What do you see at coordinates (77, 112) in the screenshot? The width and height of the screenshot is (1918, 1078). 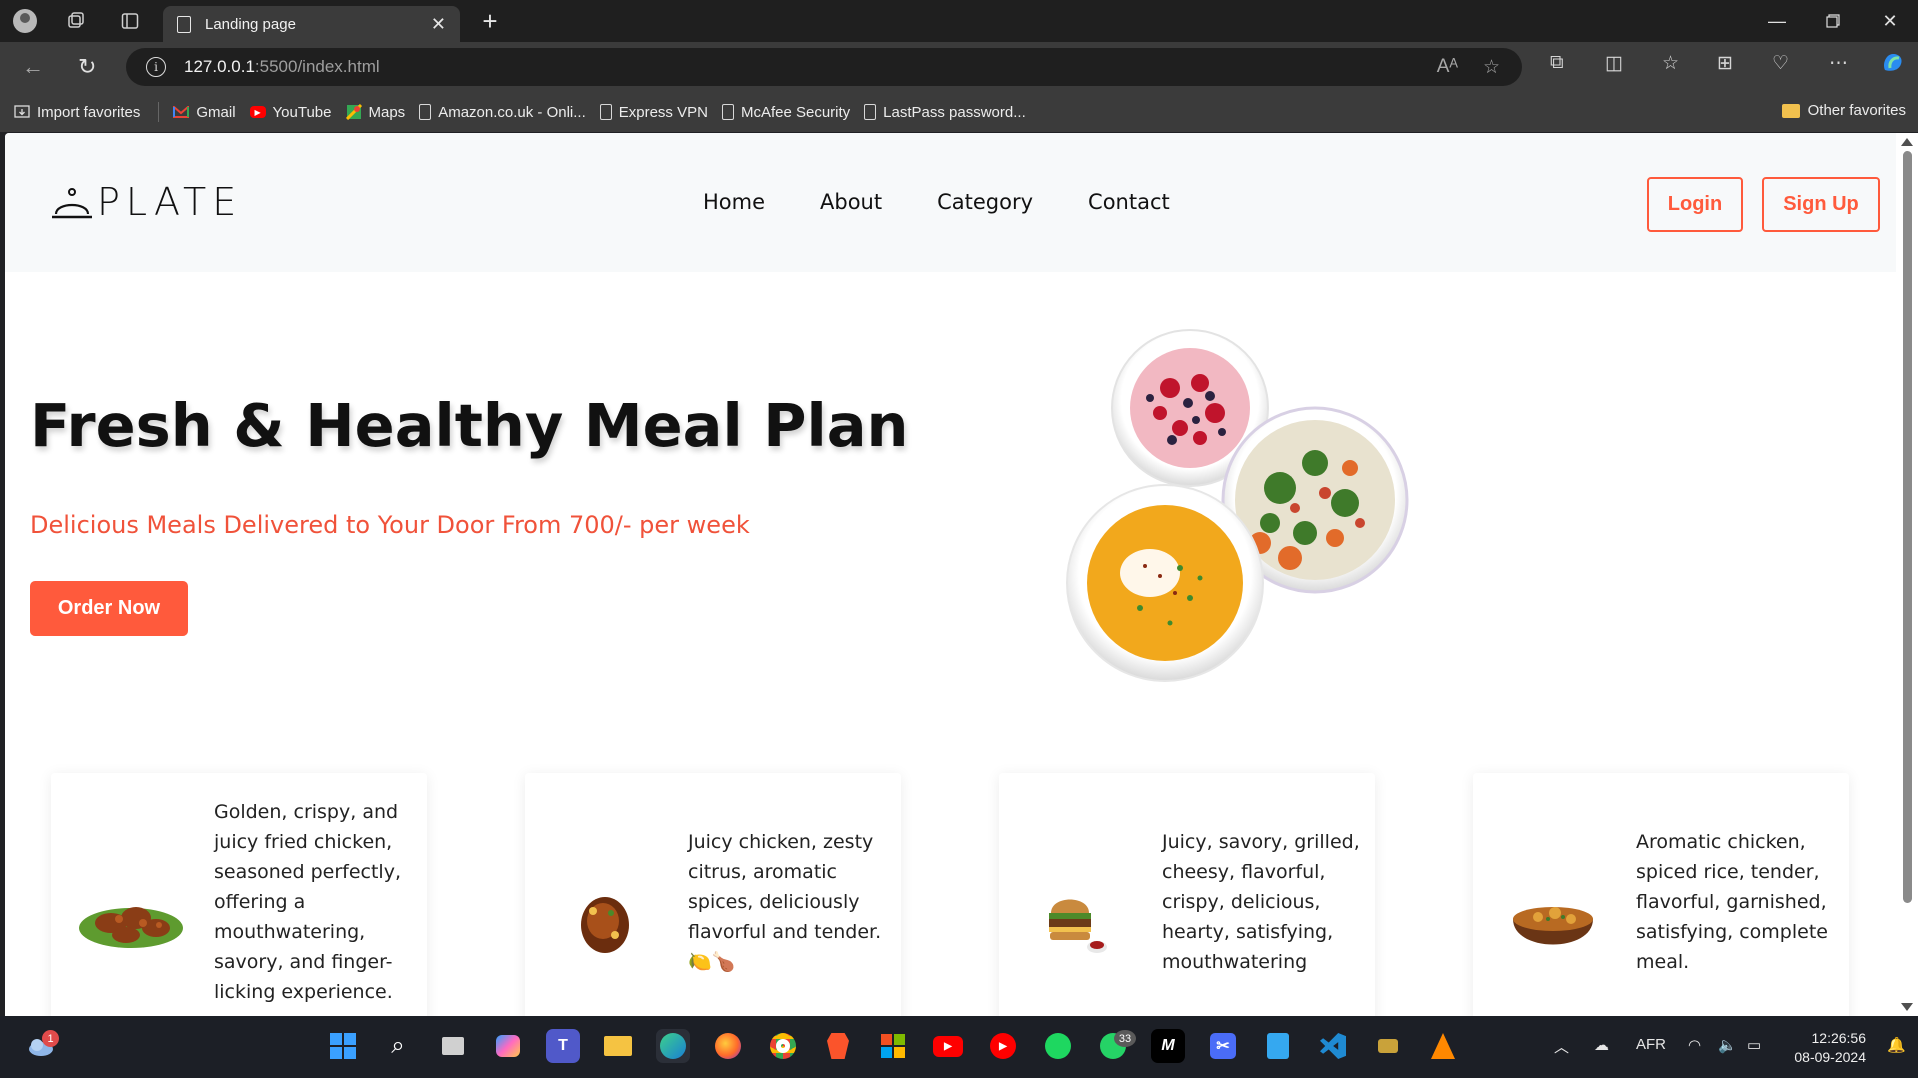 I see `bookmark-import-favorites: Import favorites` at bounding box center [77, 112].